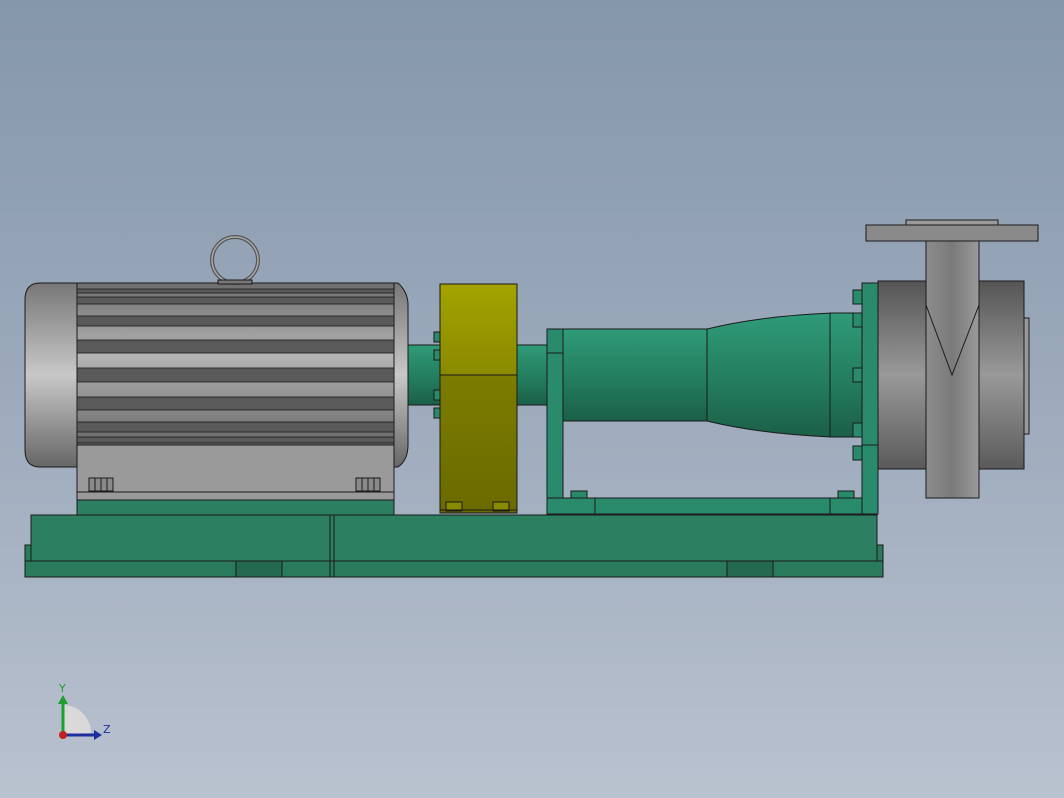 Image resolution: width=1064 pixels, height=798 pixels. What do you see at coordinates (478, 398) in the screenshot?
I see `coupling-guard` at bounding box center [478, 398].